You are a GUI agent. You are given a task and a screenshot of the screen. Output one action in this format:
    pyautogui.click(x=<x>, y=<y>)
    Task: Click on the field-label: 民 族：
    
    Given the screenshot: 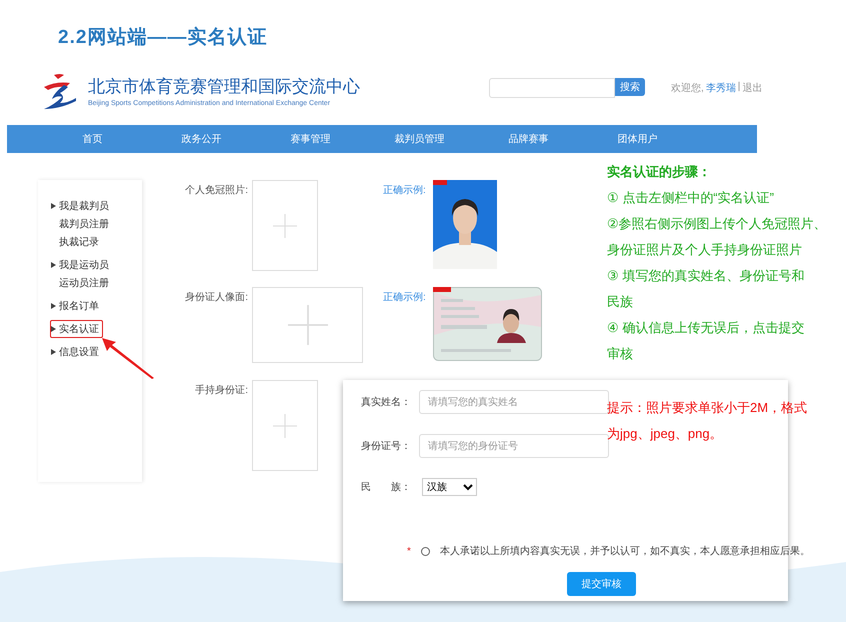 What is the action you would take?
    pyautogui.click(x=386, y=487)
    